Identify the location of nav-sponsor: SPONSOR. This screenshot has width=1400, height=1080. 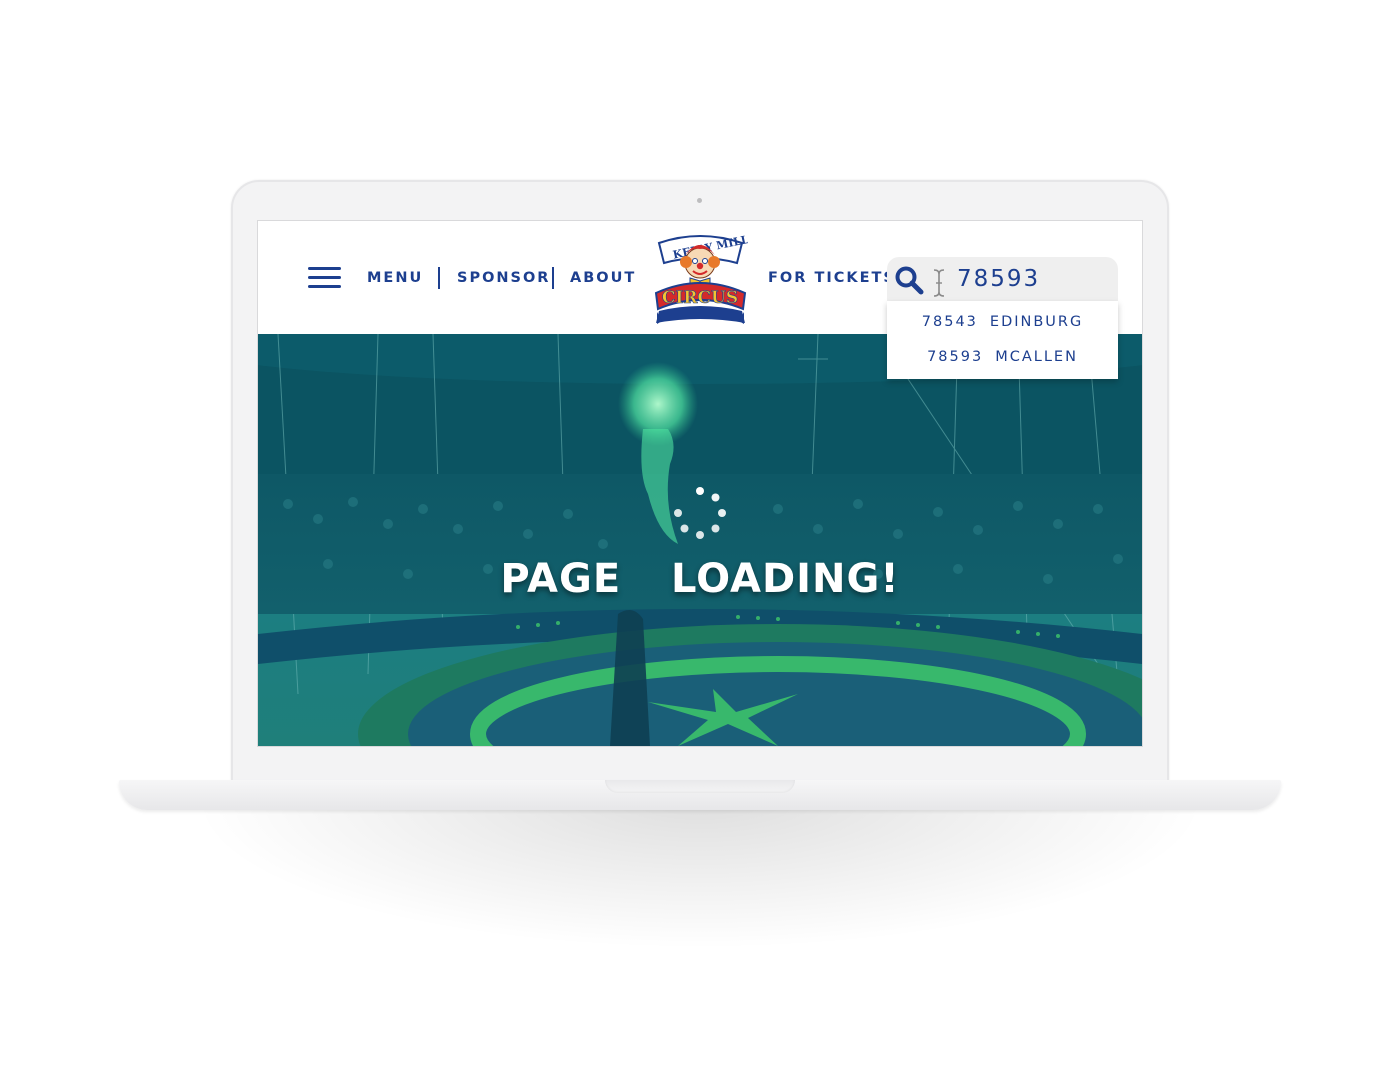
(503, 278).